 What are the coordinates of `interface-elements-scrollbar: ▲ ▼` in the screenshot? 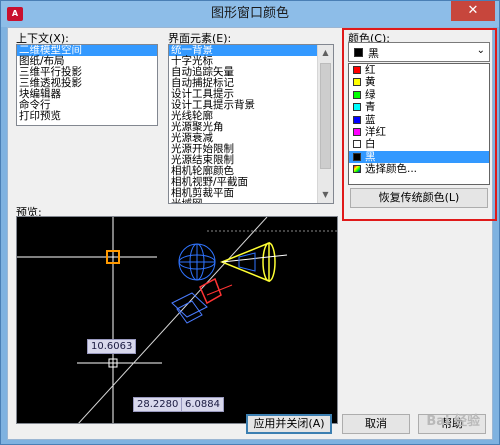 It's located at (325, 124).